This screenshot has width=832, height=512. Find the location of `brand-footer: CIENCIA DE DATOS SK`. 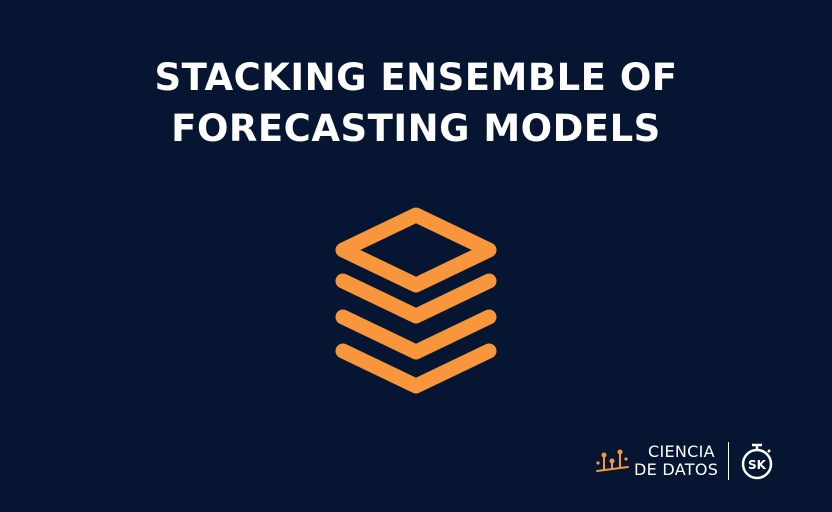

brand-footer: CIENCIA DE DATOS SK is located at coordinates (684, 461).